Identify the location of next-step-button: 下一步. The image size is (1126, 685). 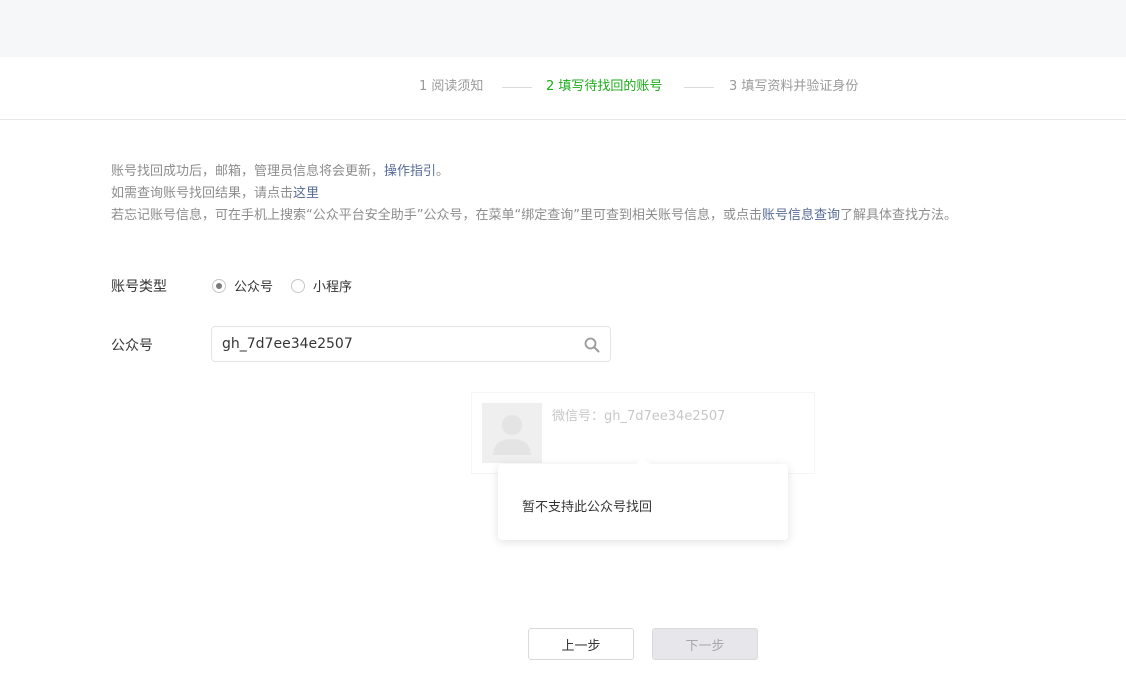
(705, 644).